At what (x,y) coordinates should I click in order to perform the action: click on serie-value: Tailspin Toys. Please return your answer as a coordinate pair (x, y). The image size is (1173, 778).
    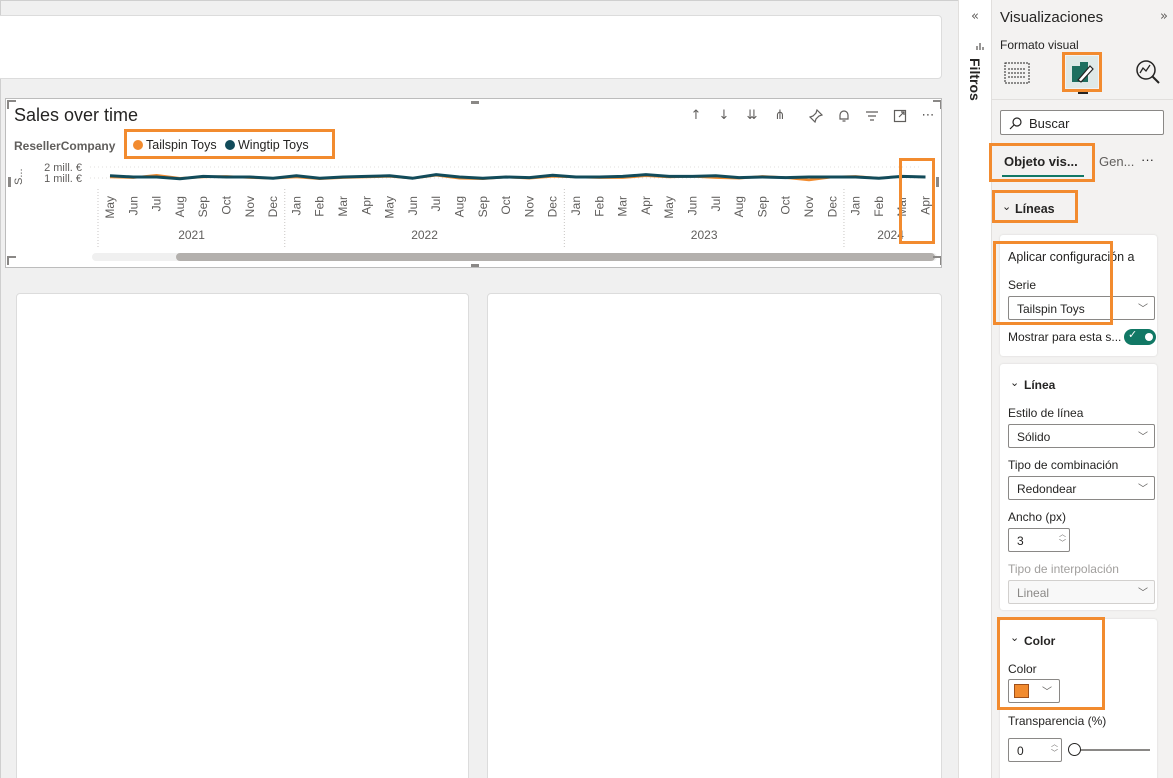
    Looking at the image, I should click on (1051, 309).